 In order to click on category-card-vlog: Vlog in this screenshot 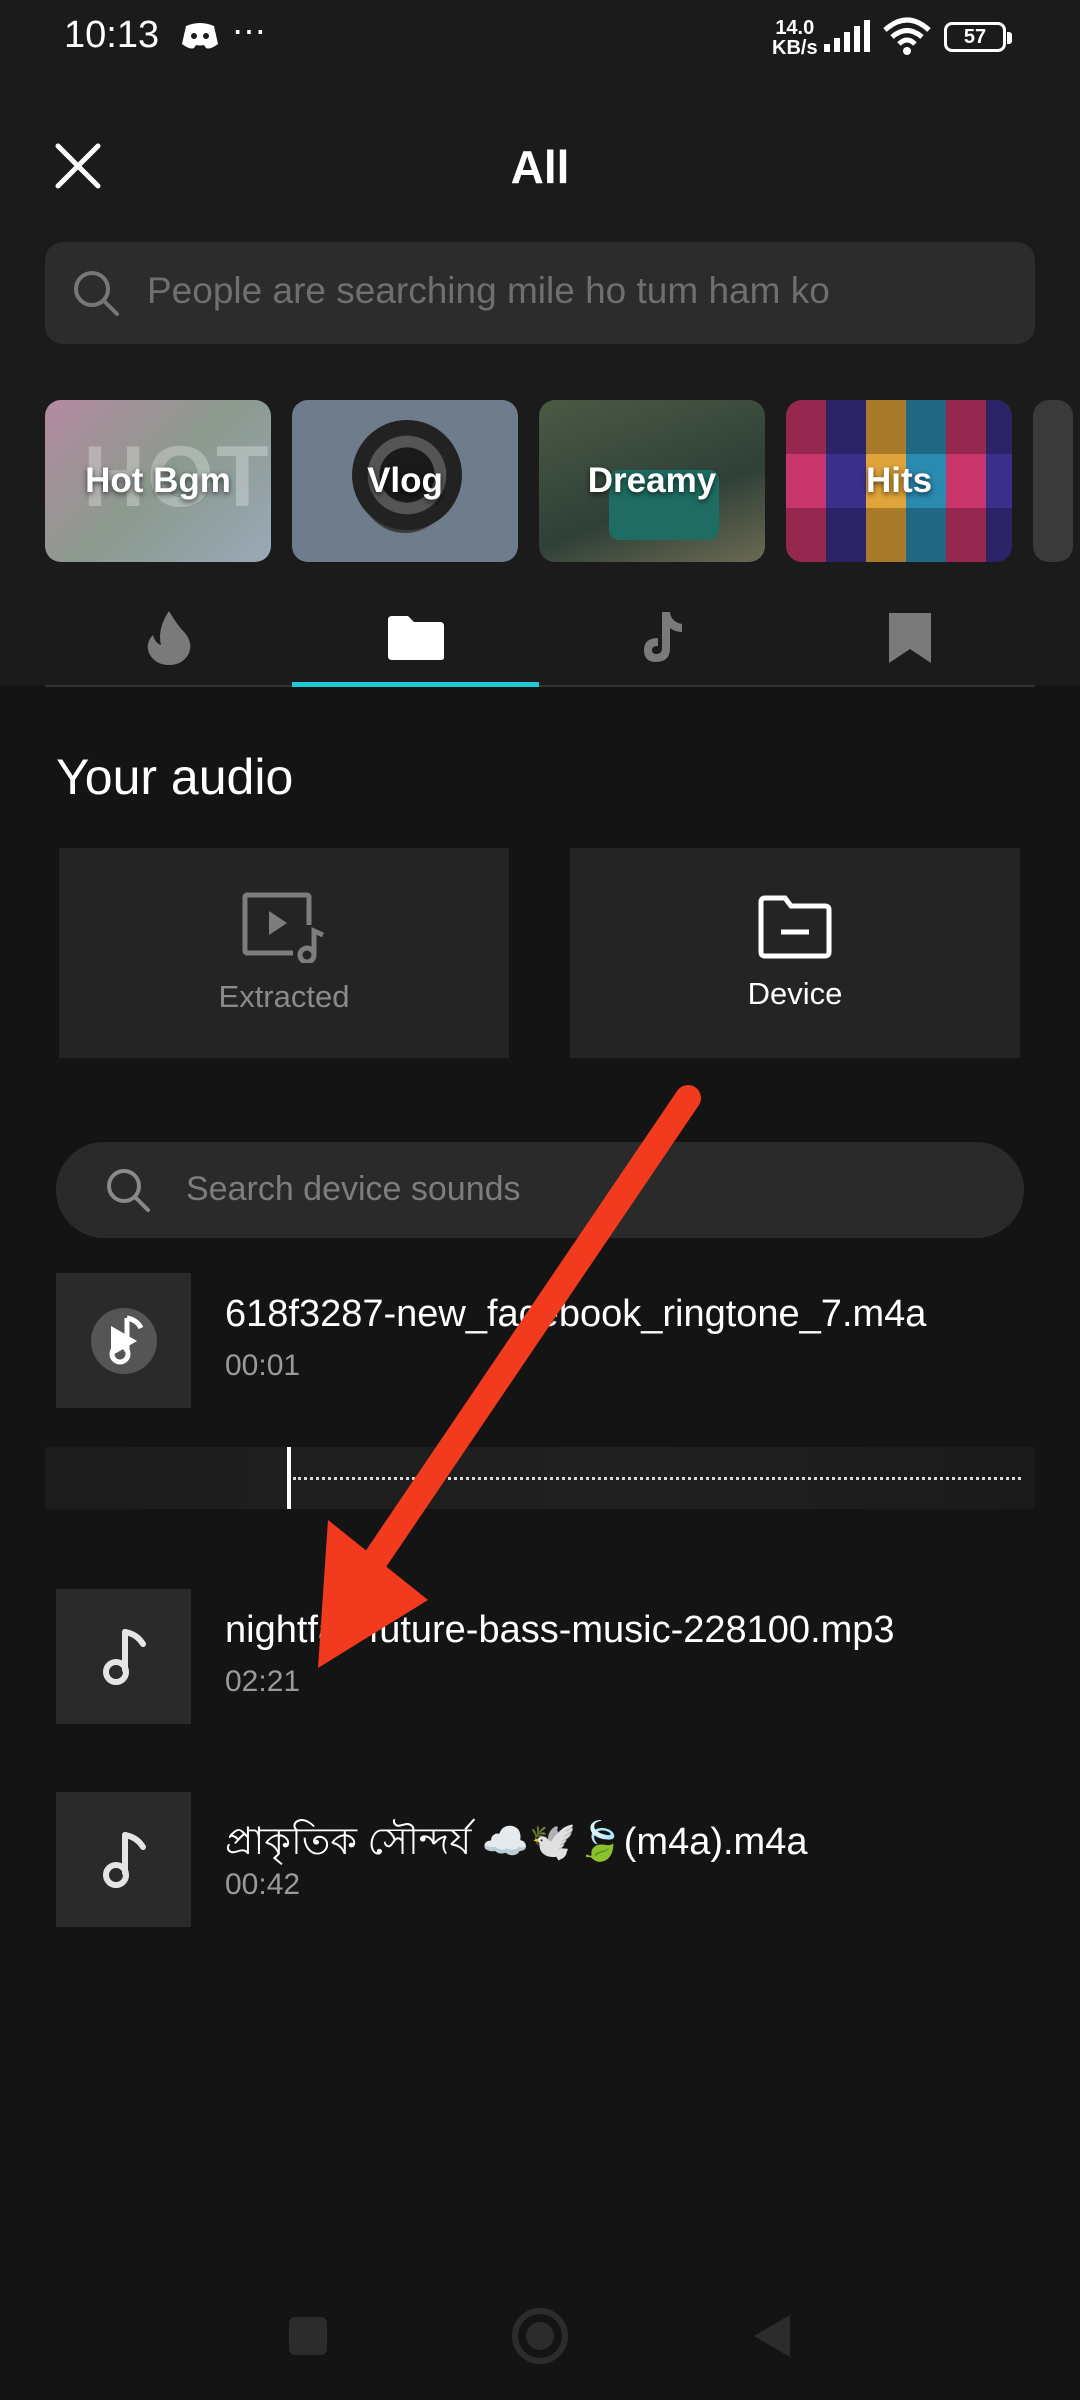, I will do `click(405, 481)`.